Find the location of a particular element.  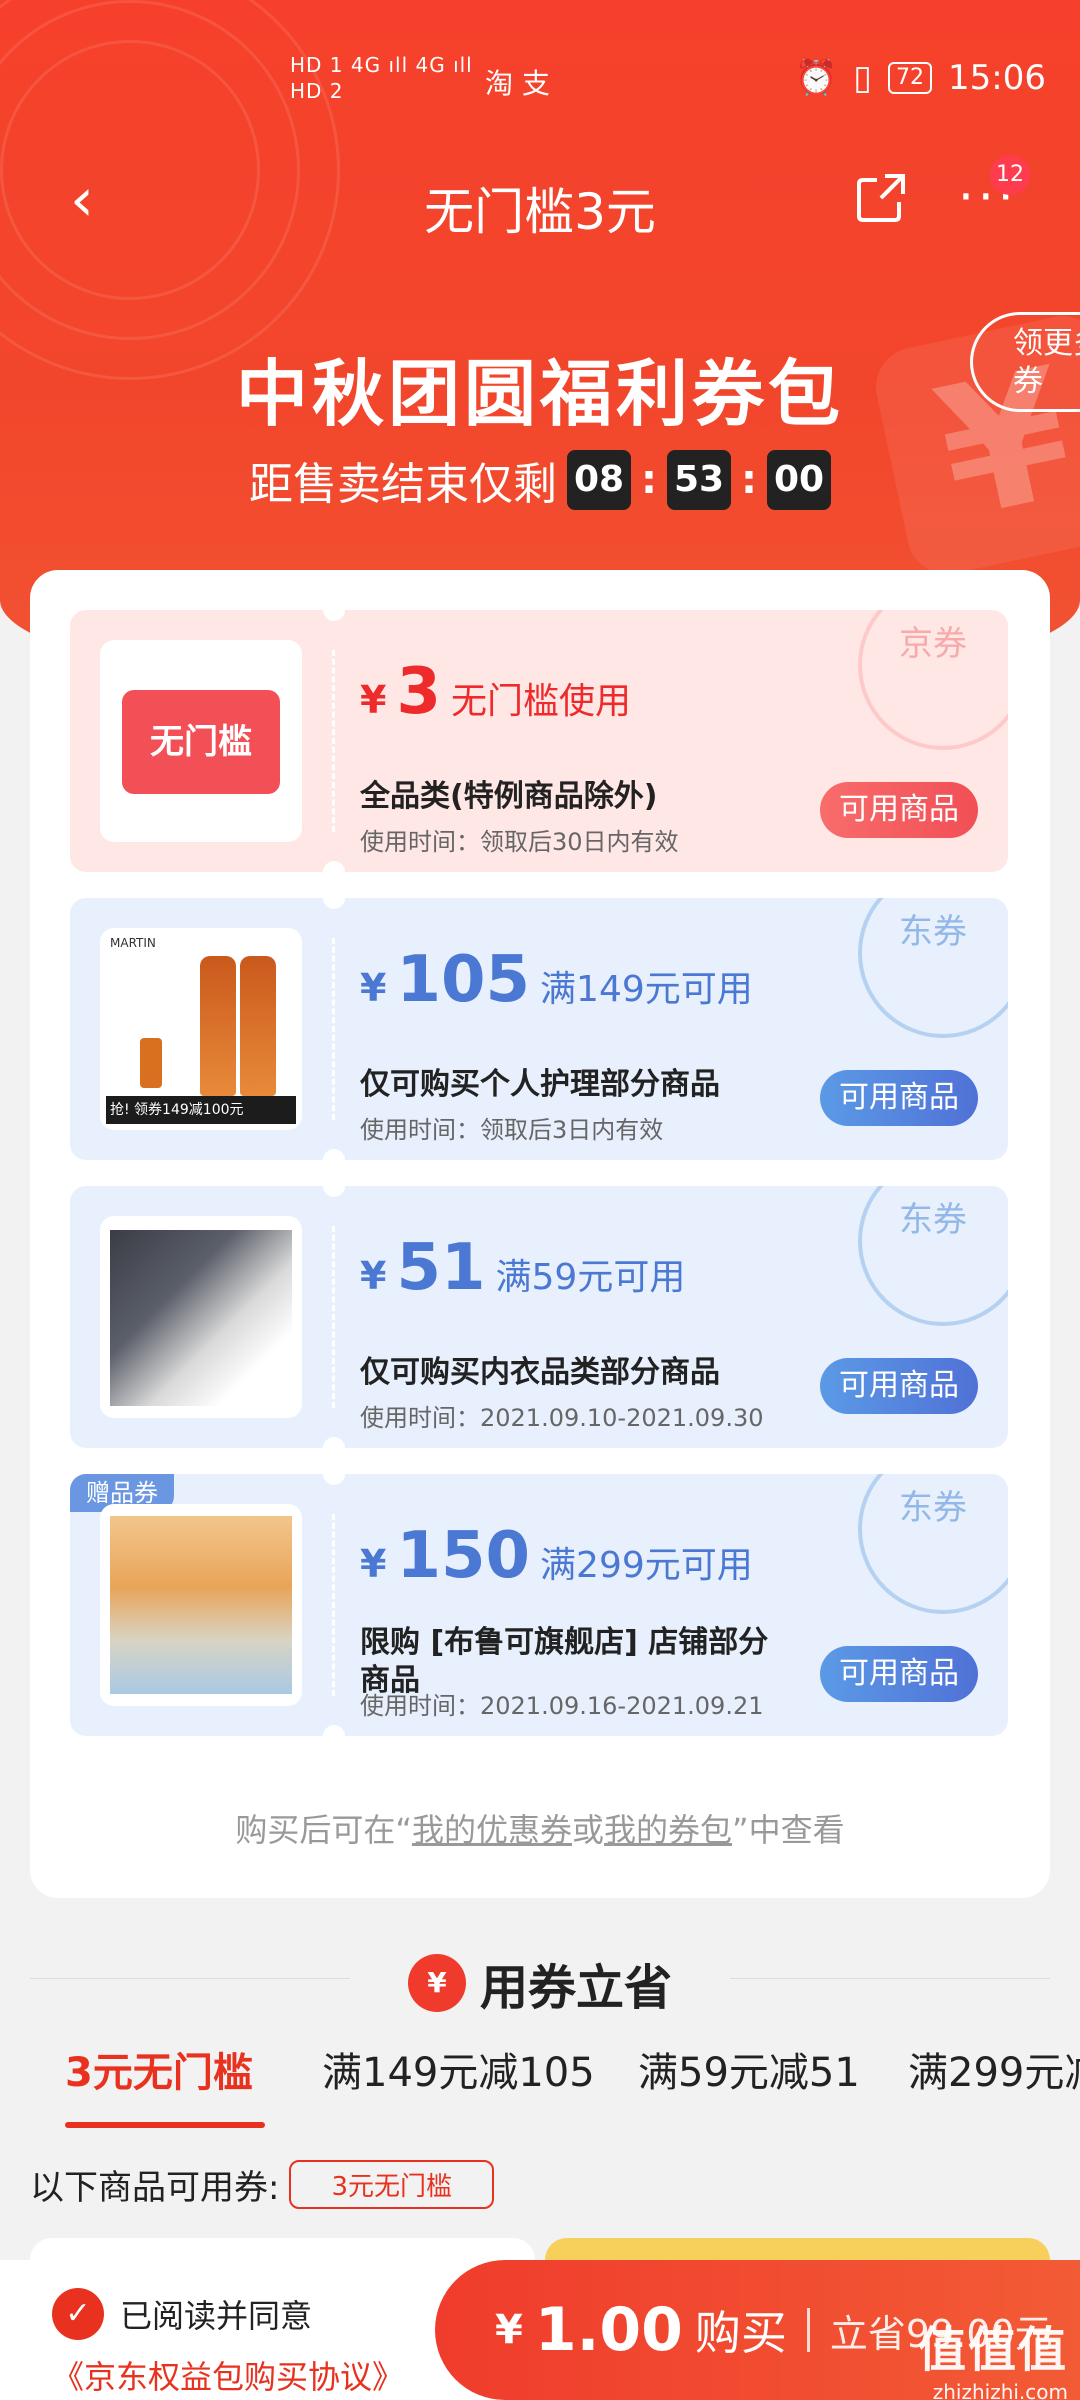

status-bar: HD 1 4G ıll 4G ıll HD 2 淘 支 ⏰ ▯ 72 15:06 is located at coordinates (540, 75).